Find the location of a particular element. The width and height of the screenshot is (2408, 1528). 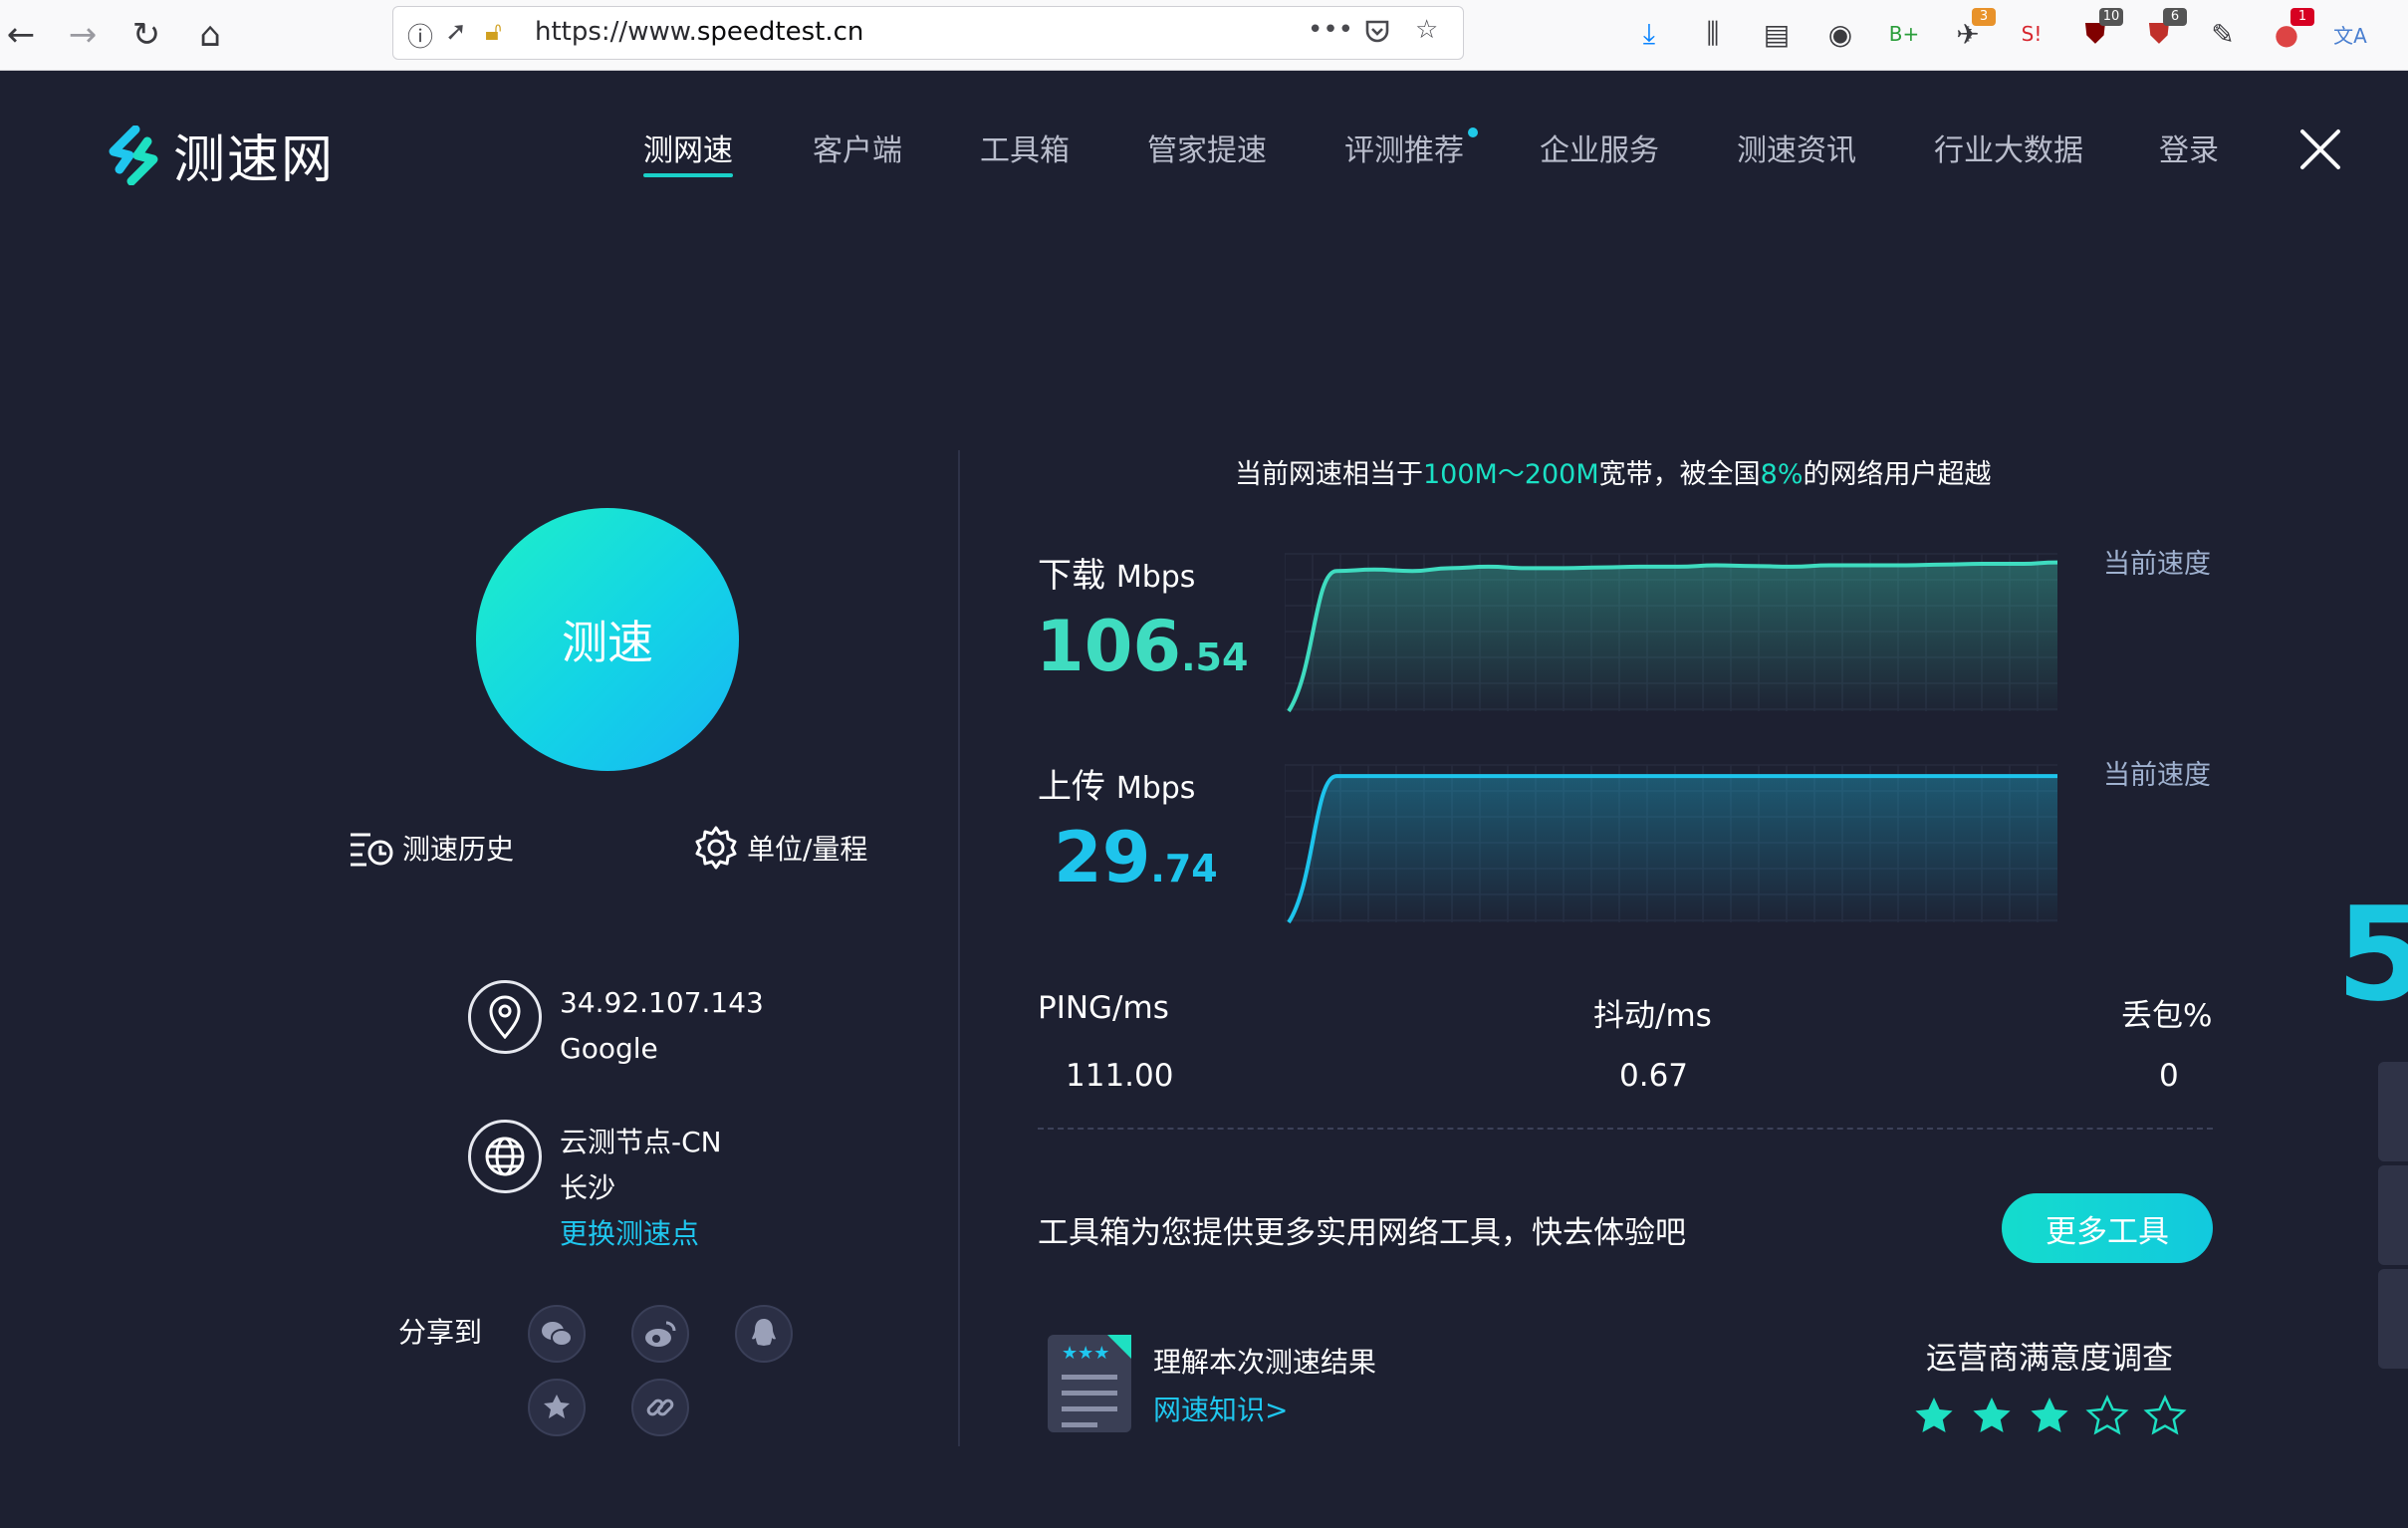

history-button: 测速历史 is located at coordinates (431, 848).